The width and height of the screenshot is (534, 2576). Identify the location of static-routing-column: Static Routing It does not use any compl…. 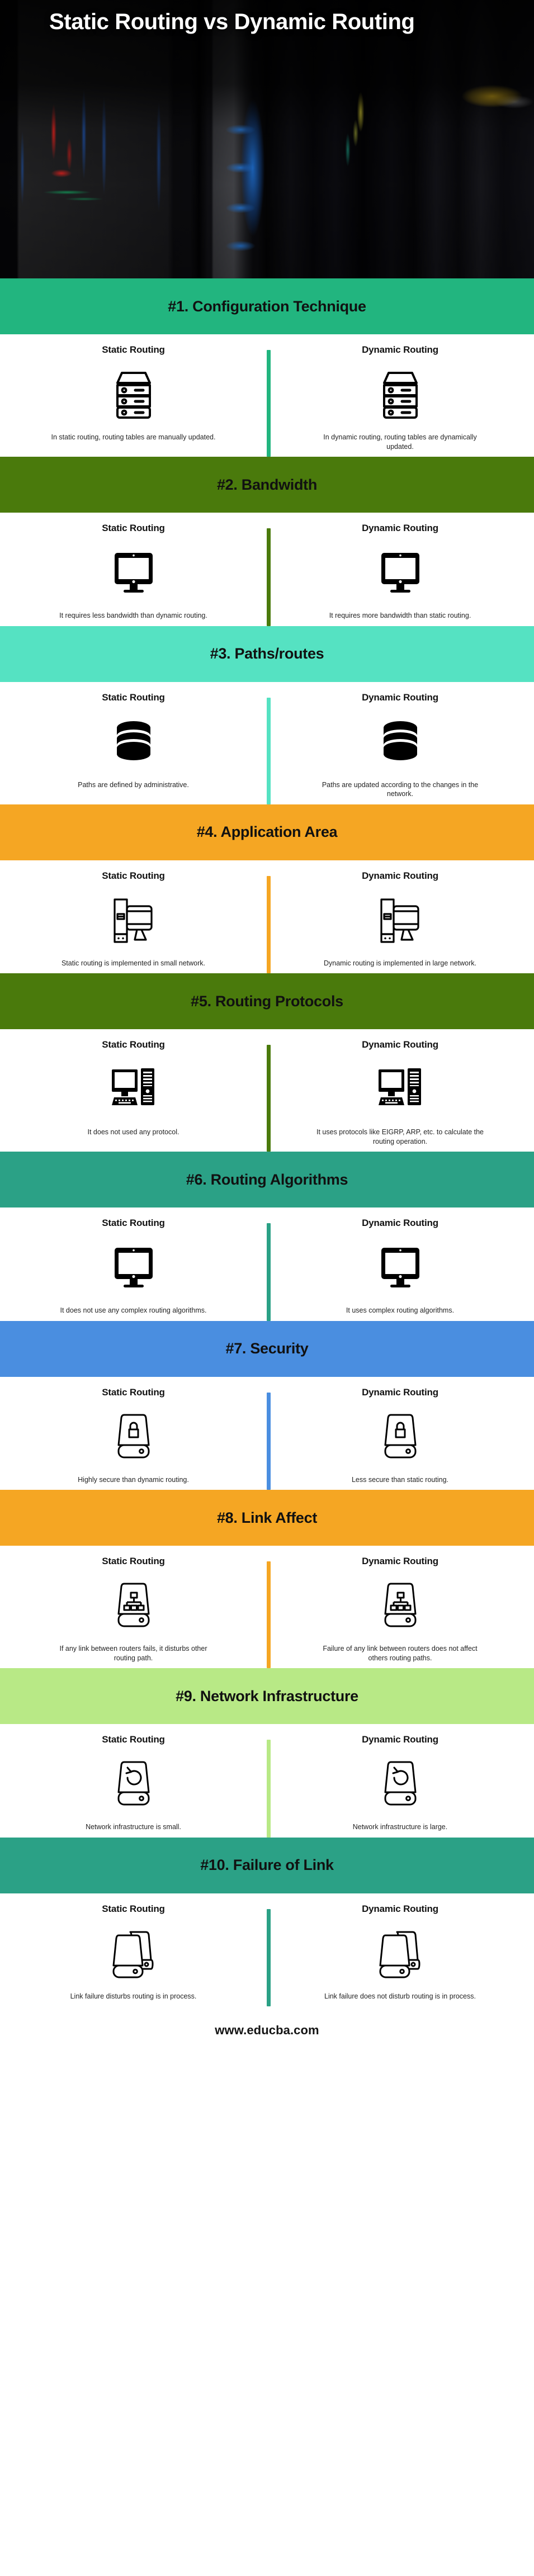
(133, 1266).